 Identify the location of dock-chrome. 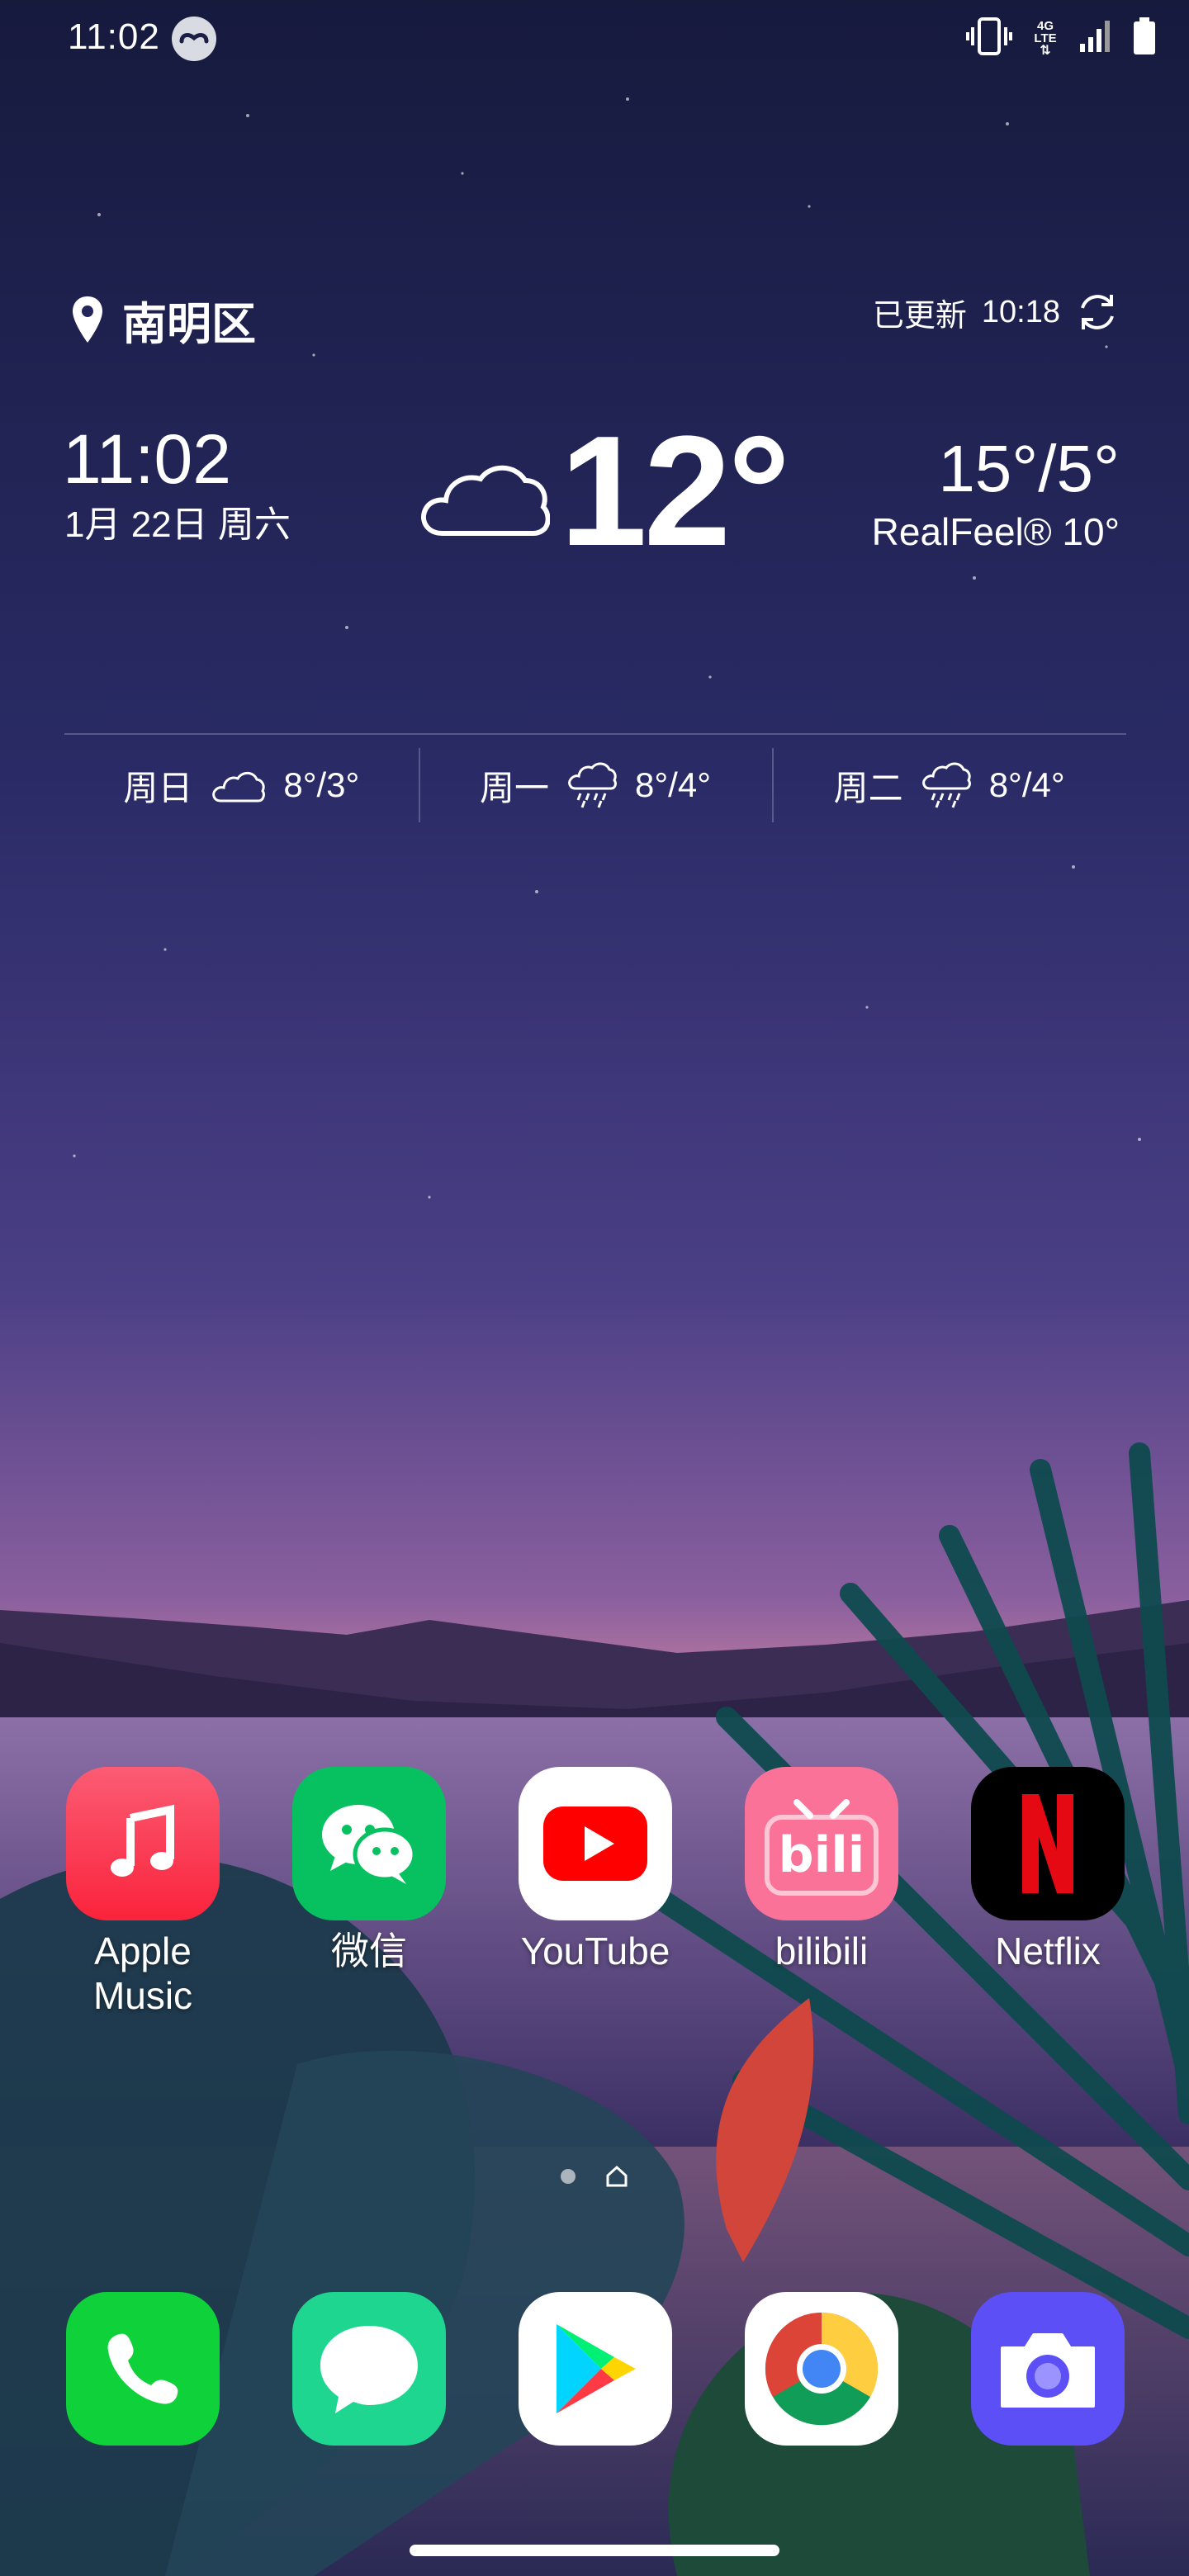
(821, 2369).